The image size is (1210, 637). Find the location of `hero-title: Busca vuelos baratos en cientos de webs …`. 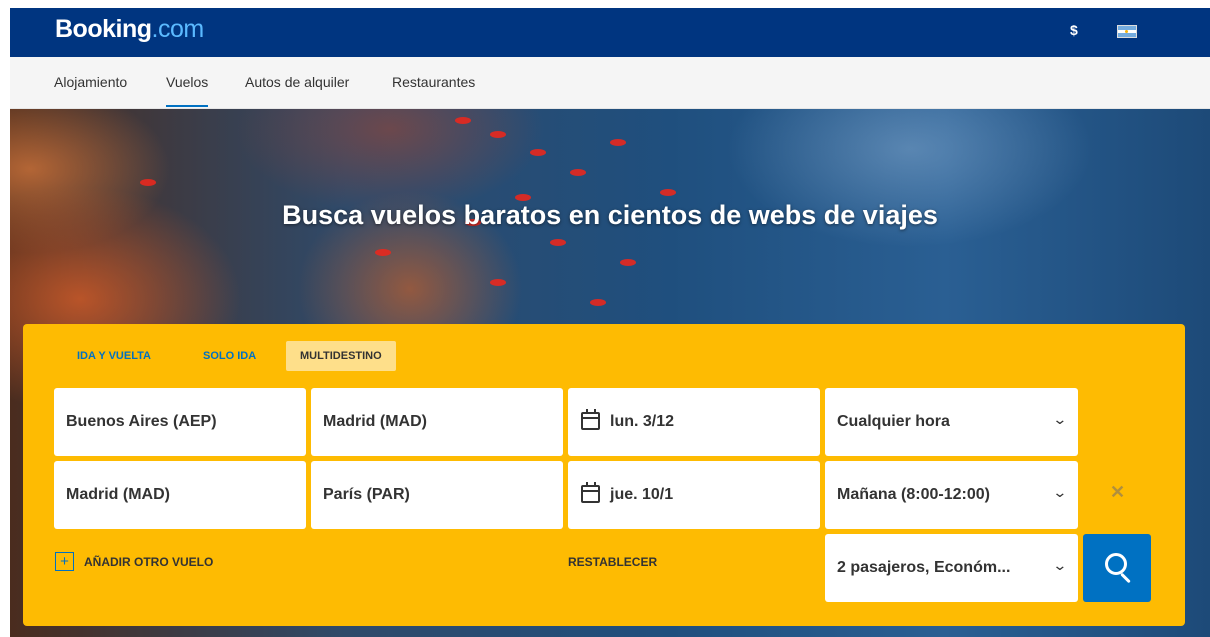

hero-title: Busca vuelos baratos en cientos de webs … is located at coordinates (610, 215).